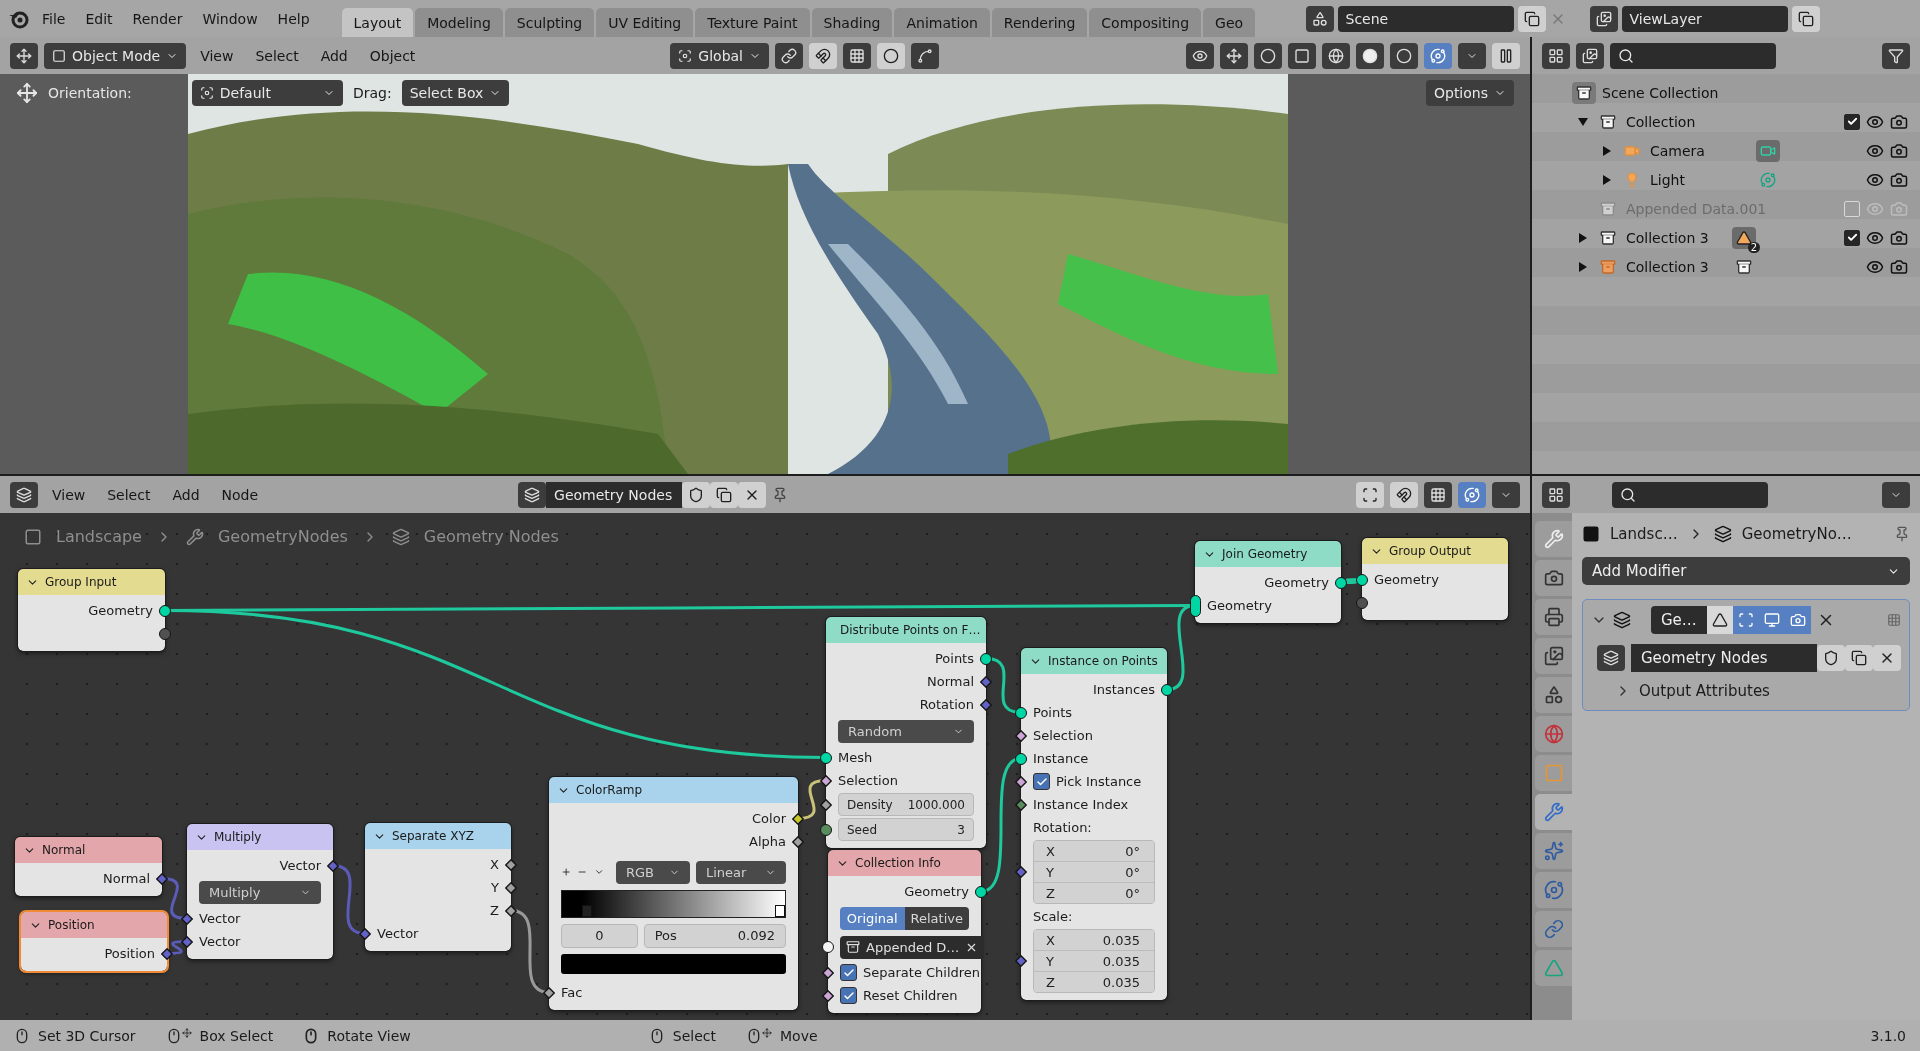 Image resolution: width=1920 pixels, height=1051 pixels. Describe the element at coordinates (1123, 689) in the screenshot. I see `socket-label: Instances` at that location.